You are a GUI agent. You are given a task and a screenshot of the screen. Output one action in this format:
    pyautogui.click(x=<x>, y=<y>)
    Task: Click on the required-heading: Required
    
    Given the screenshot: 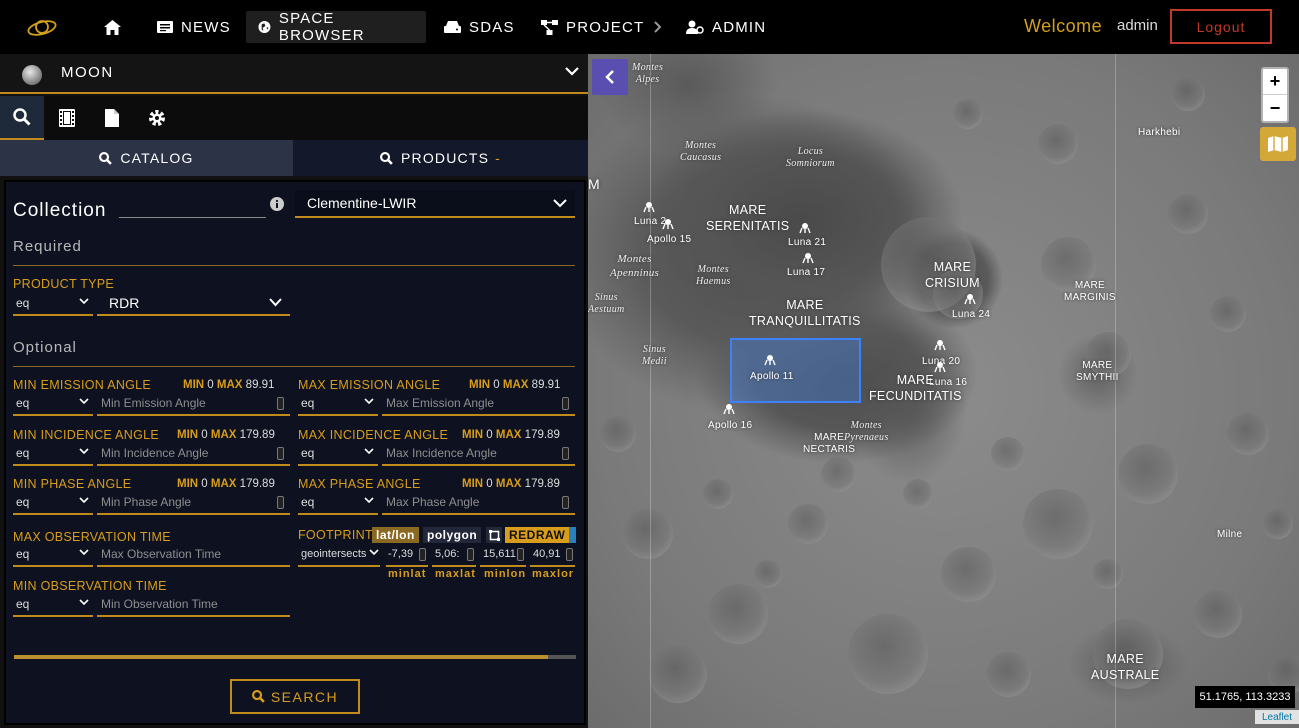 What is the action you would take?
    pyautogui.click(x=47, y=246)
    